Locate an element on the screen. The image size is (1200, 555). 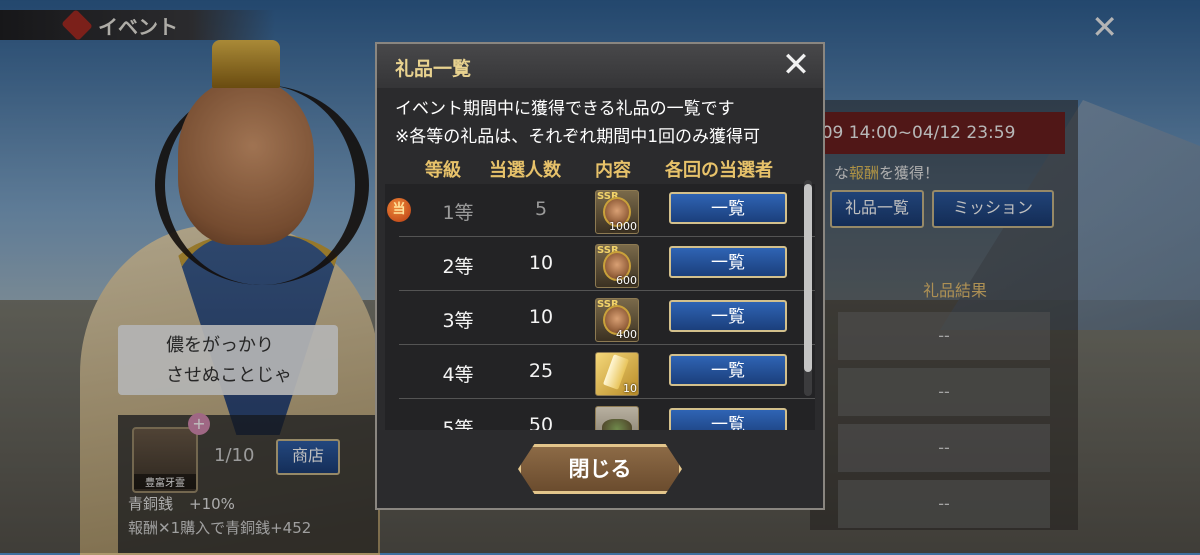
rank-label: 5等 is located at coordinates (458, 424).